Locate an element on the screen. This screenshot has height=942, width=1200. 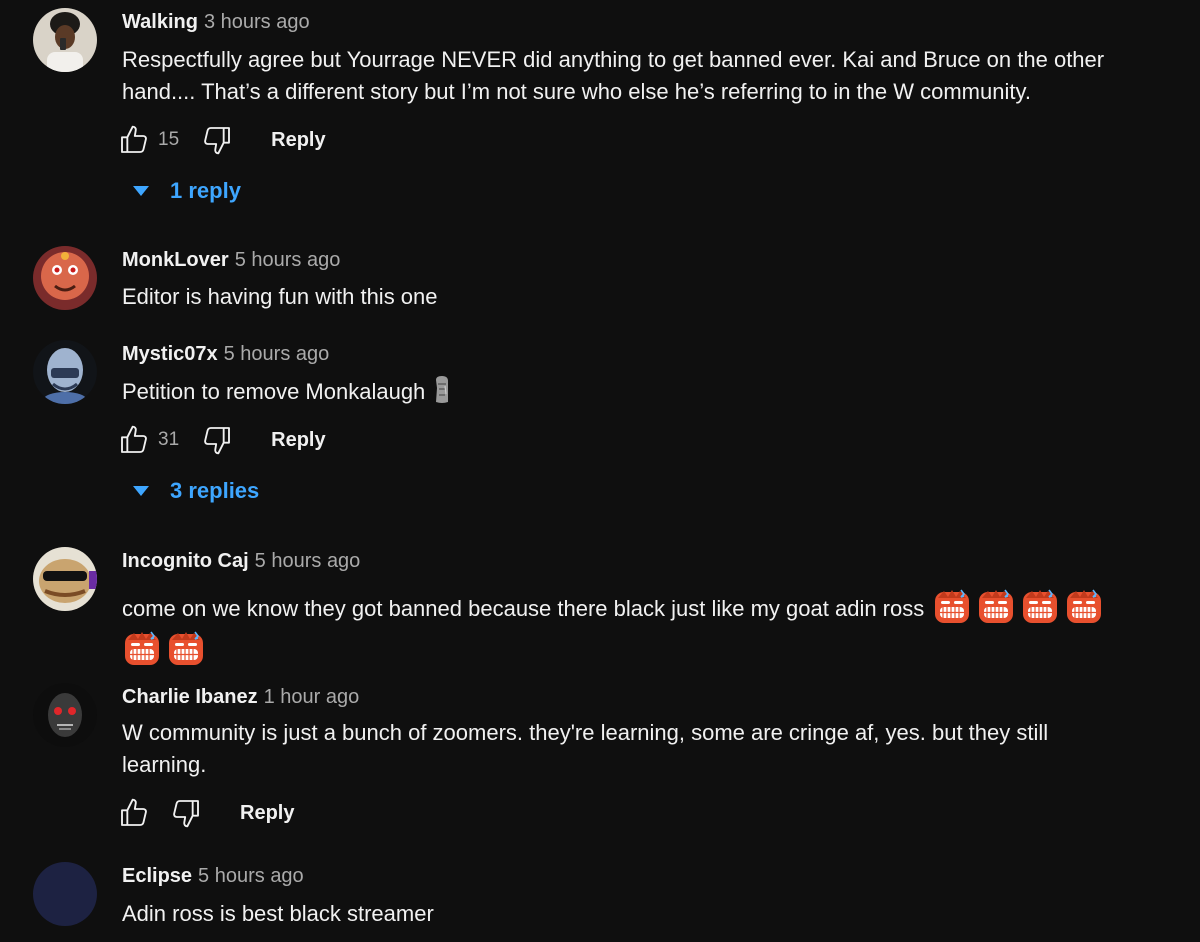
comment-text-row: Petition to remove Monkalaugh is located at coordinates (622, 392).